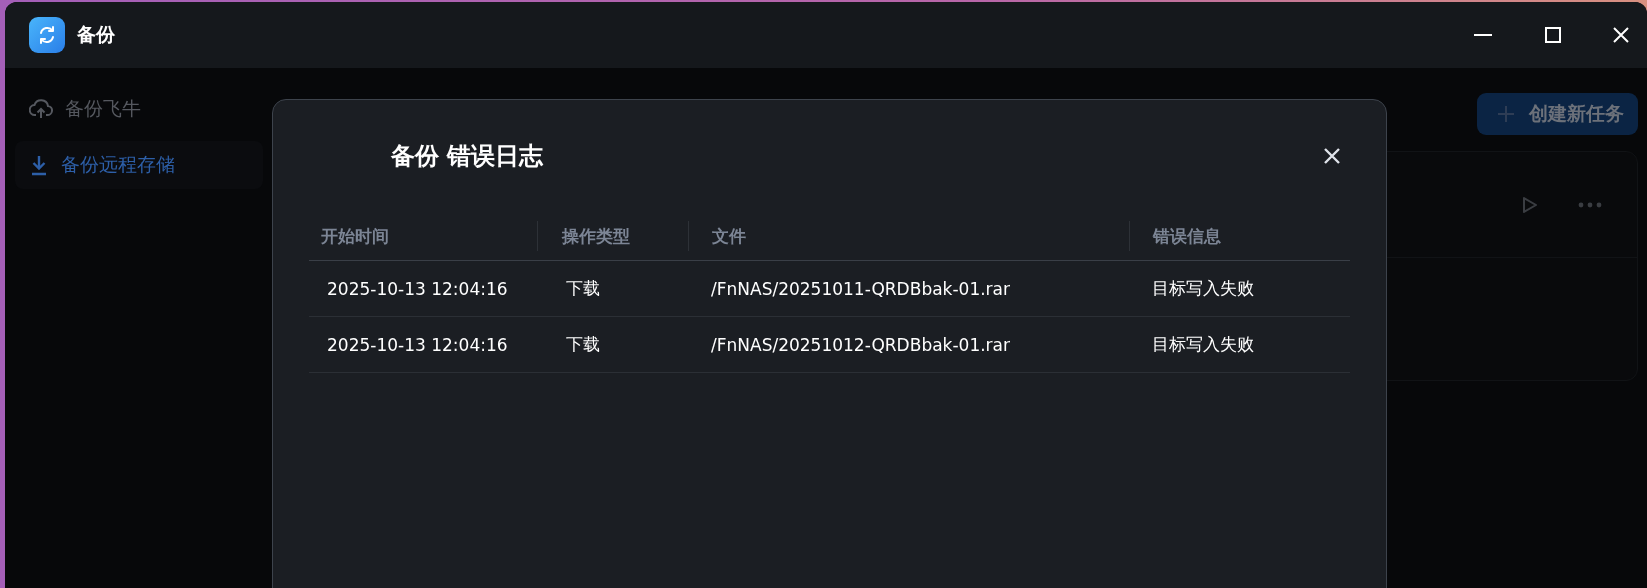  Describe the element at coordinates (1557, 114) in the screenshot. I see `create-task-button: 创建新任务` at that location.